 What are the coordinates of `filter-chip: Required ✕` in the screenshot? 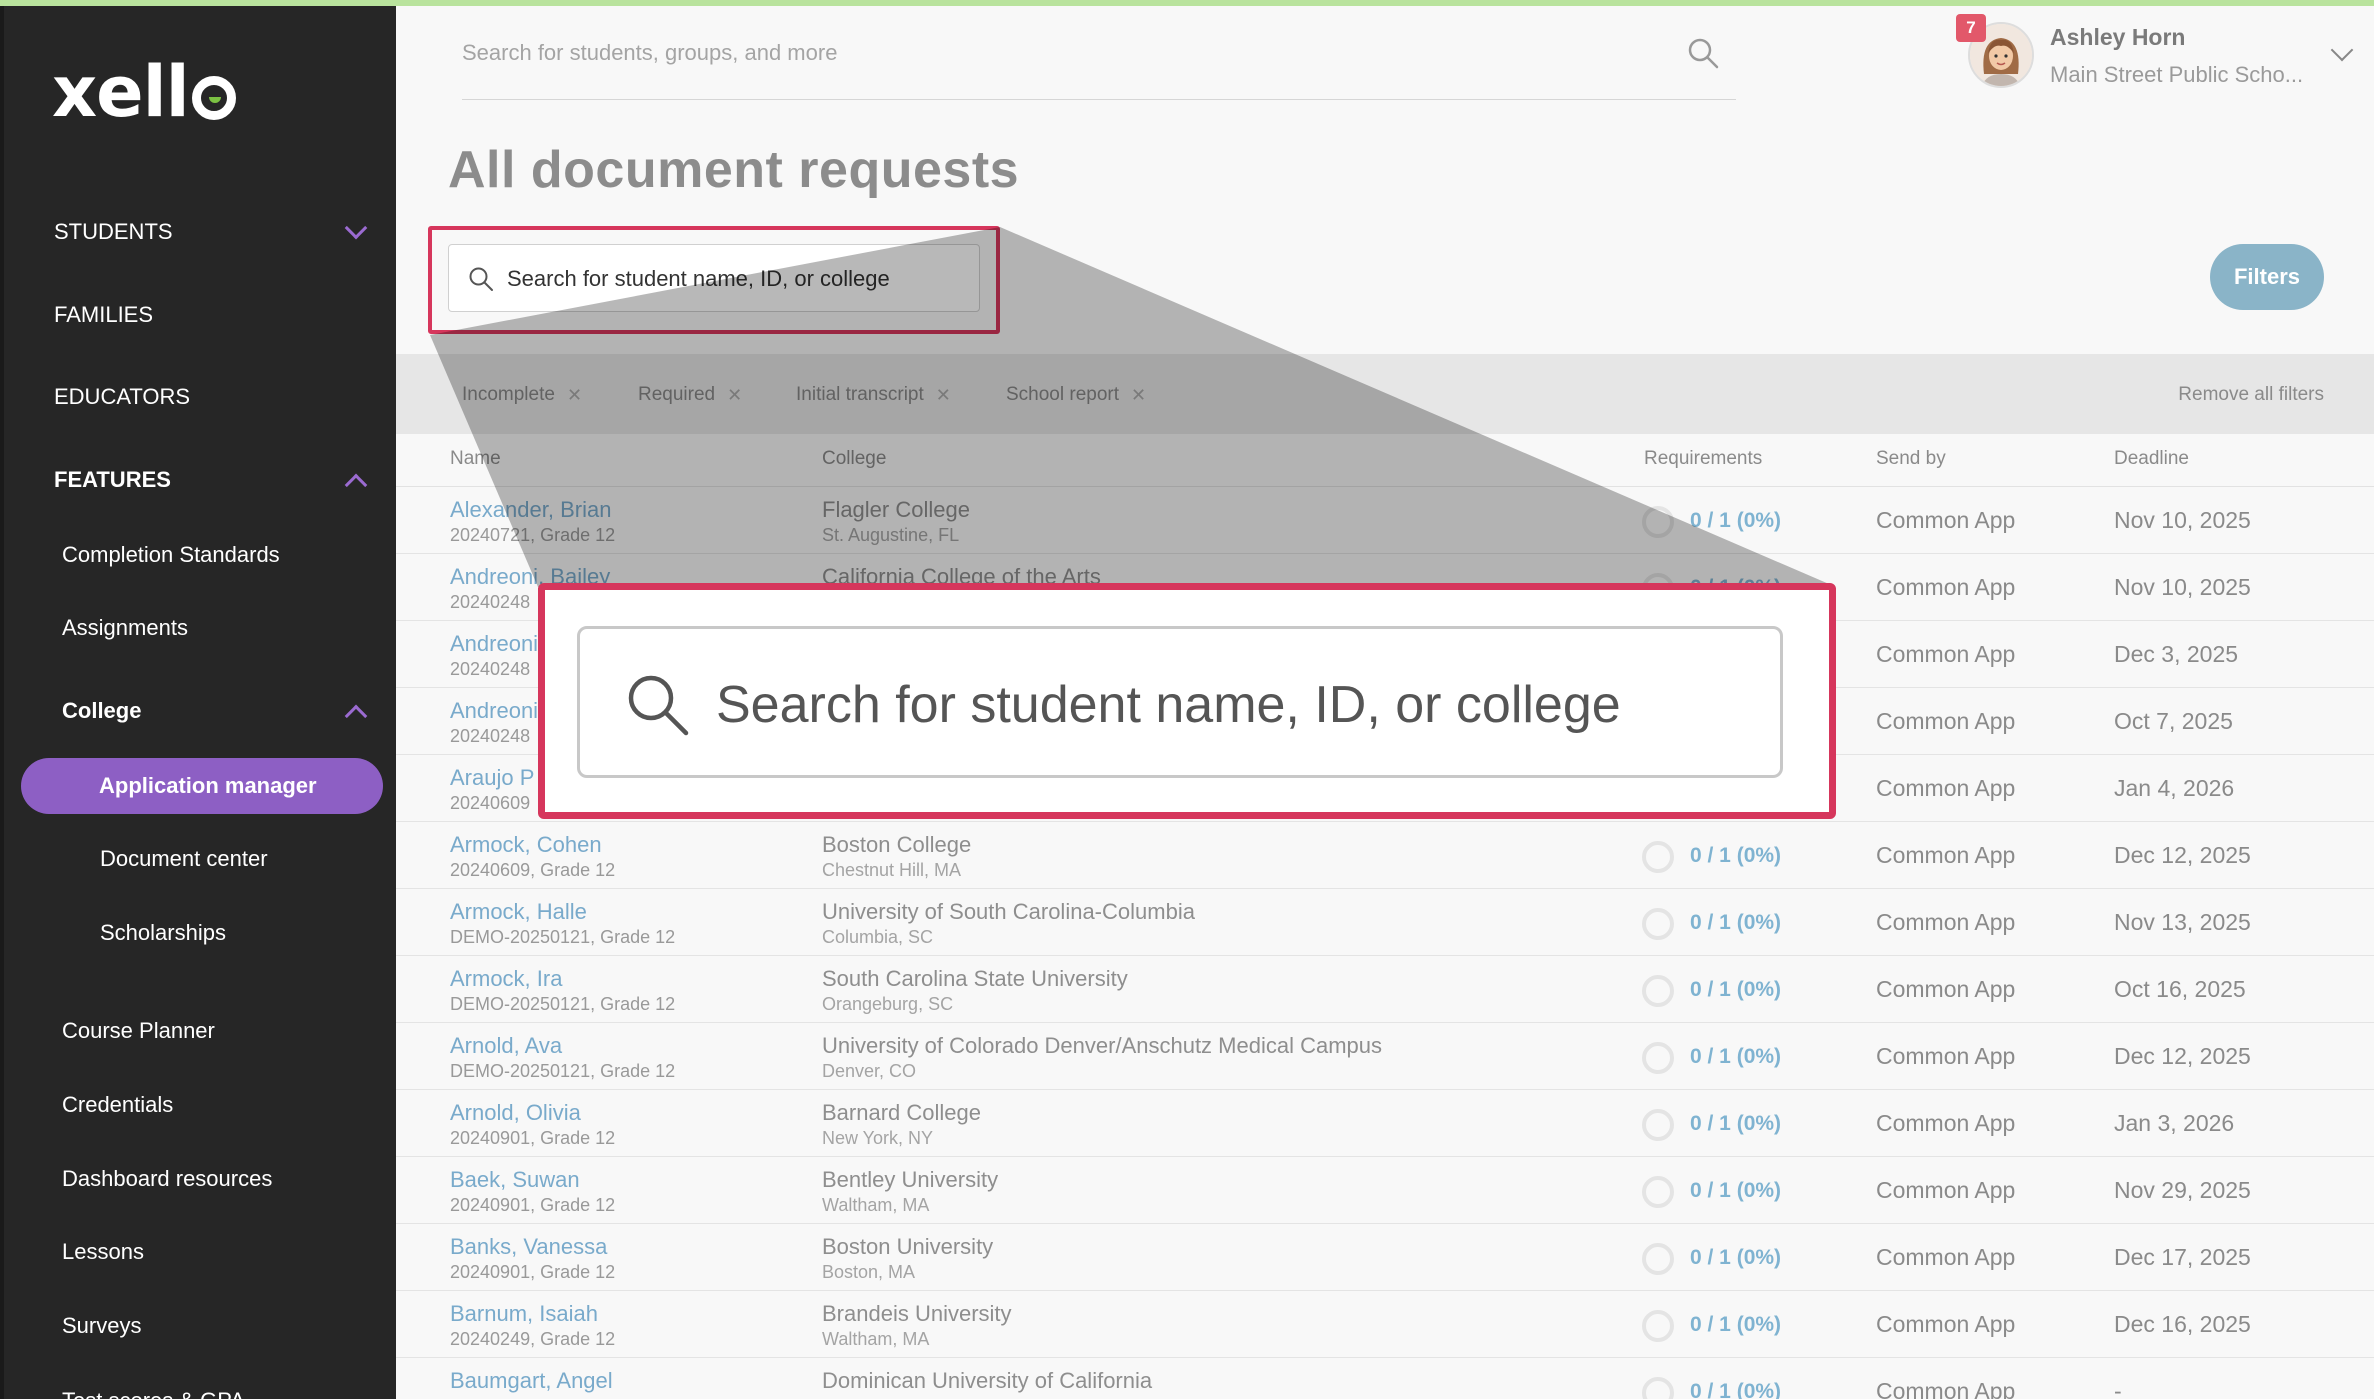 It's located at (690, 395).